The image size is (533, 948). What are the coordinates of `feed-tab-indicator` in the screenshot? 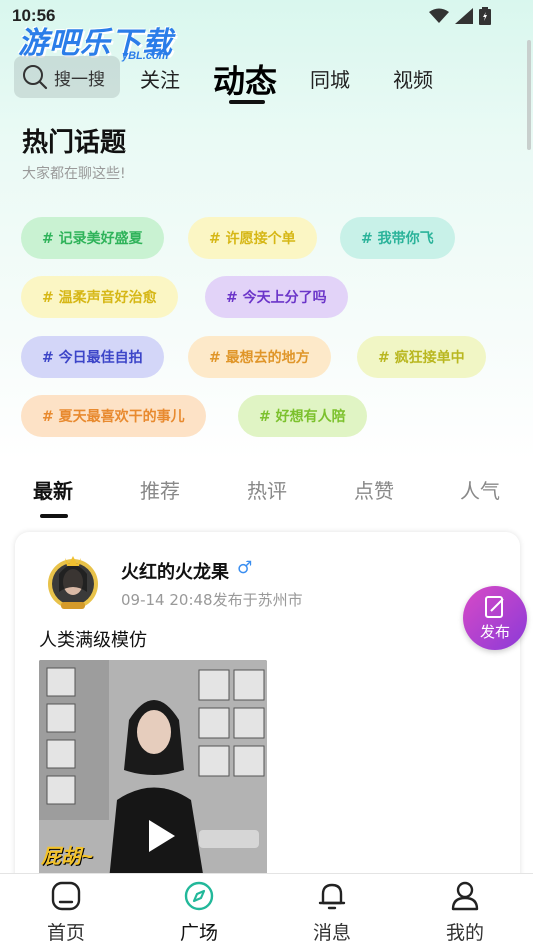 It's located at (54, 516).